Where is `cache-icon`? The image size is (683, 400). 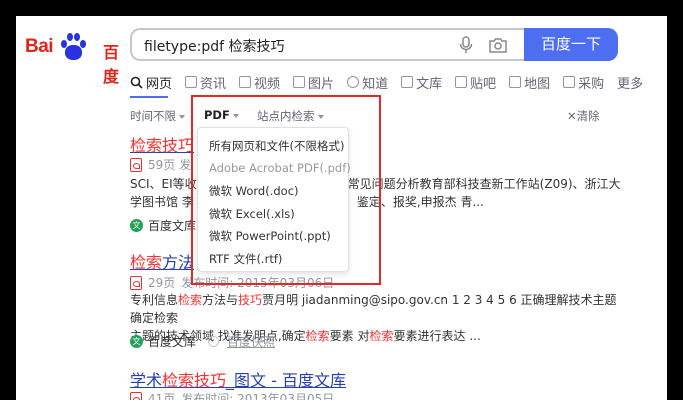
cache-icon is located at coordinates (214, 341).